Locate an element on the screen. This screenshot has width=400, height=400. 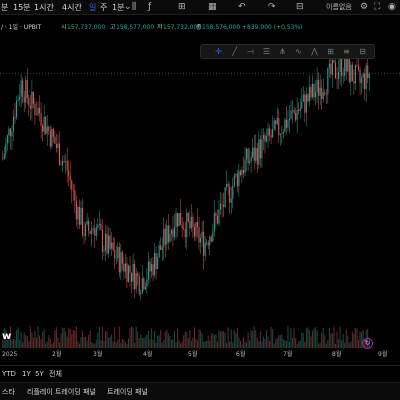
x-label-feb: 2월 is located at coordinates (57, 354).